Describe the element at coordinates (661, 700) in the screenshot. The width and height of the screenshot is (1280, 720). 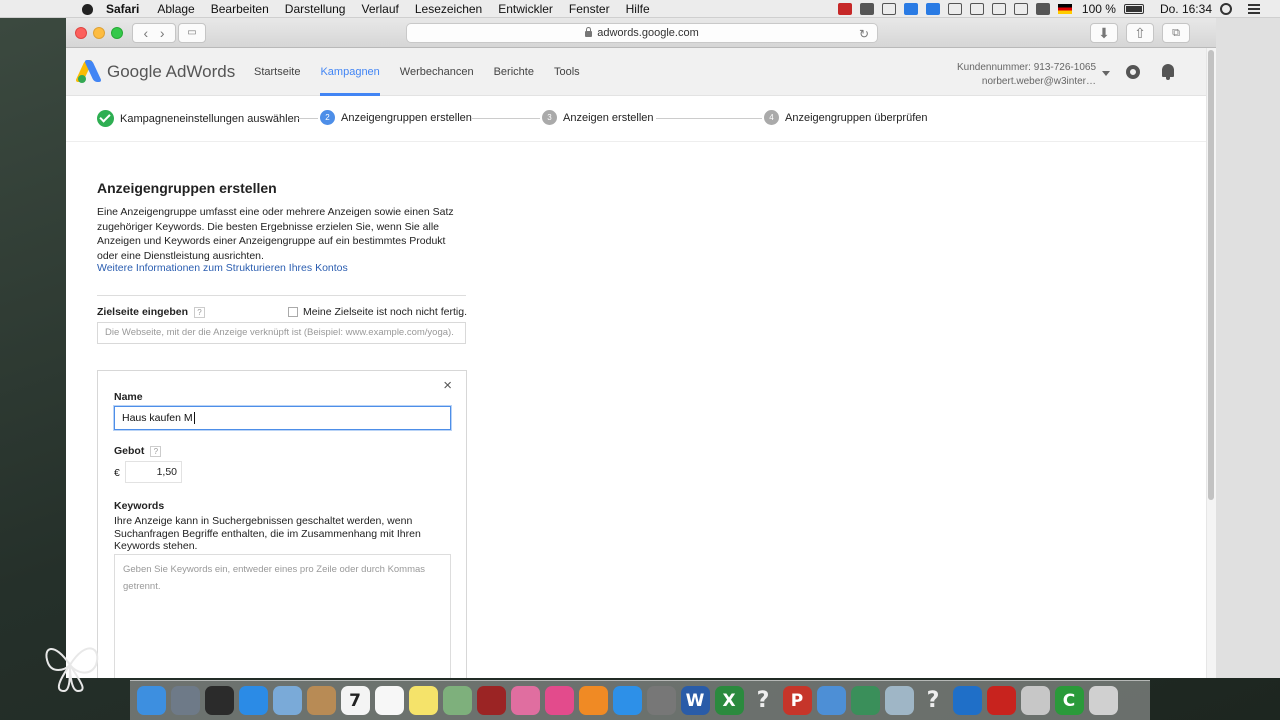
I see `system-preferences-icon` at that location.